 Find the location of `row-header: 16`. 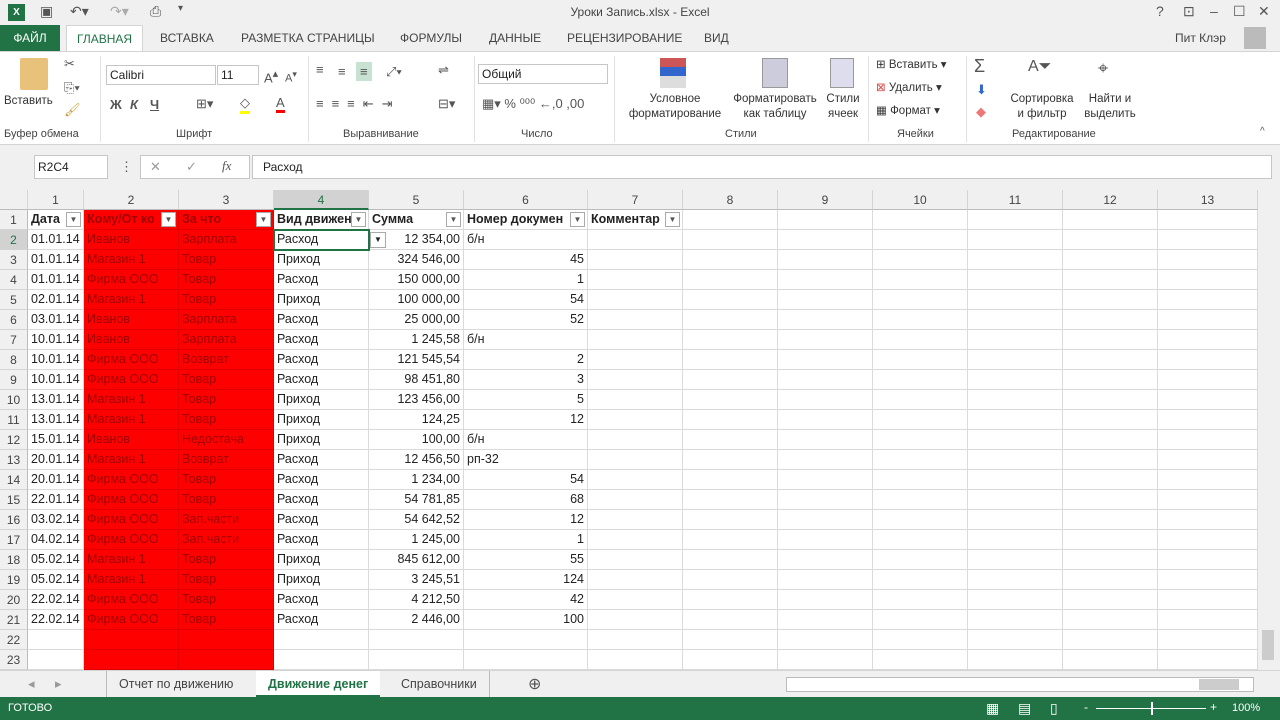

row-header: 16 is located at coordinates (14, 520).